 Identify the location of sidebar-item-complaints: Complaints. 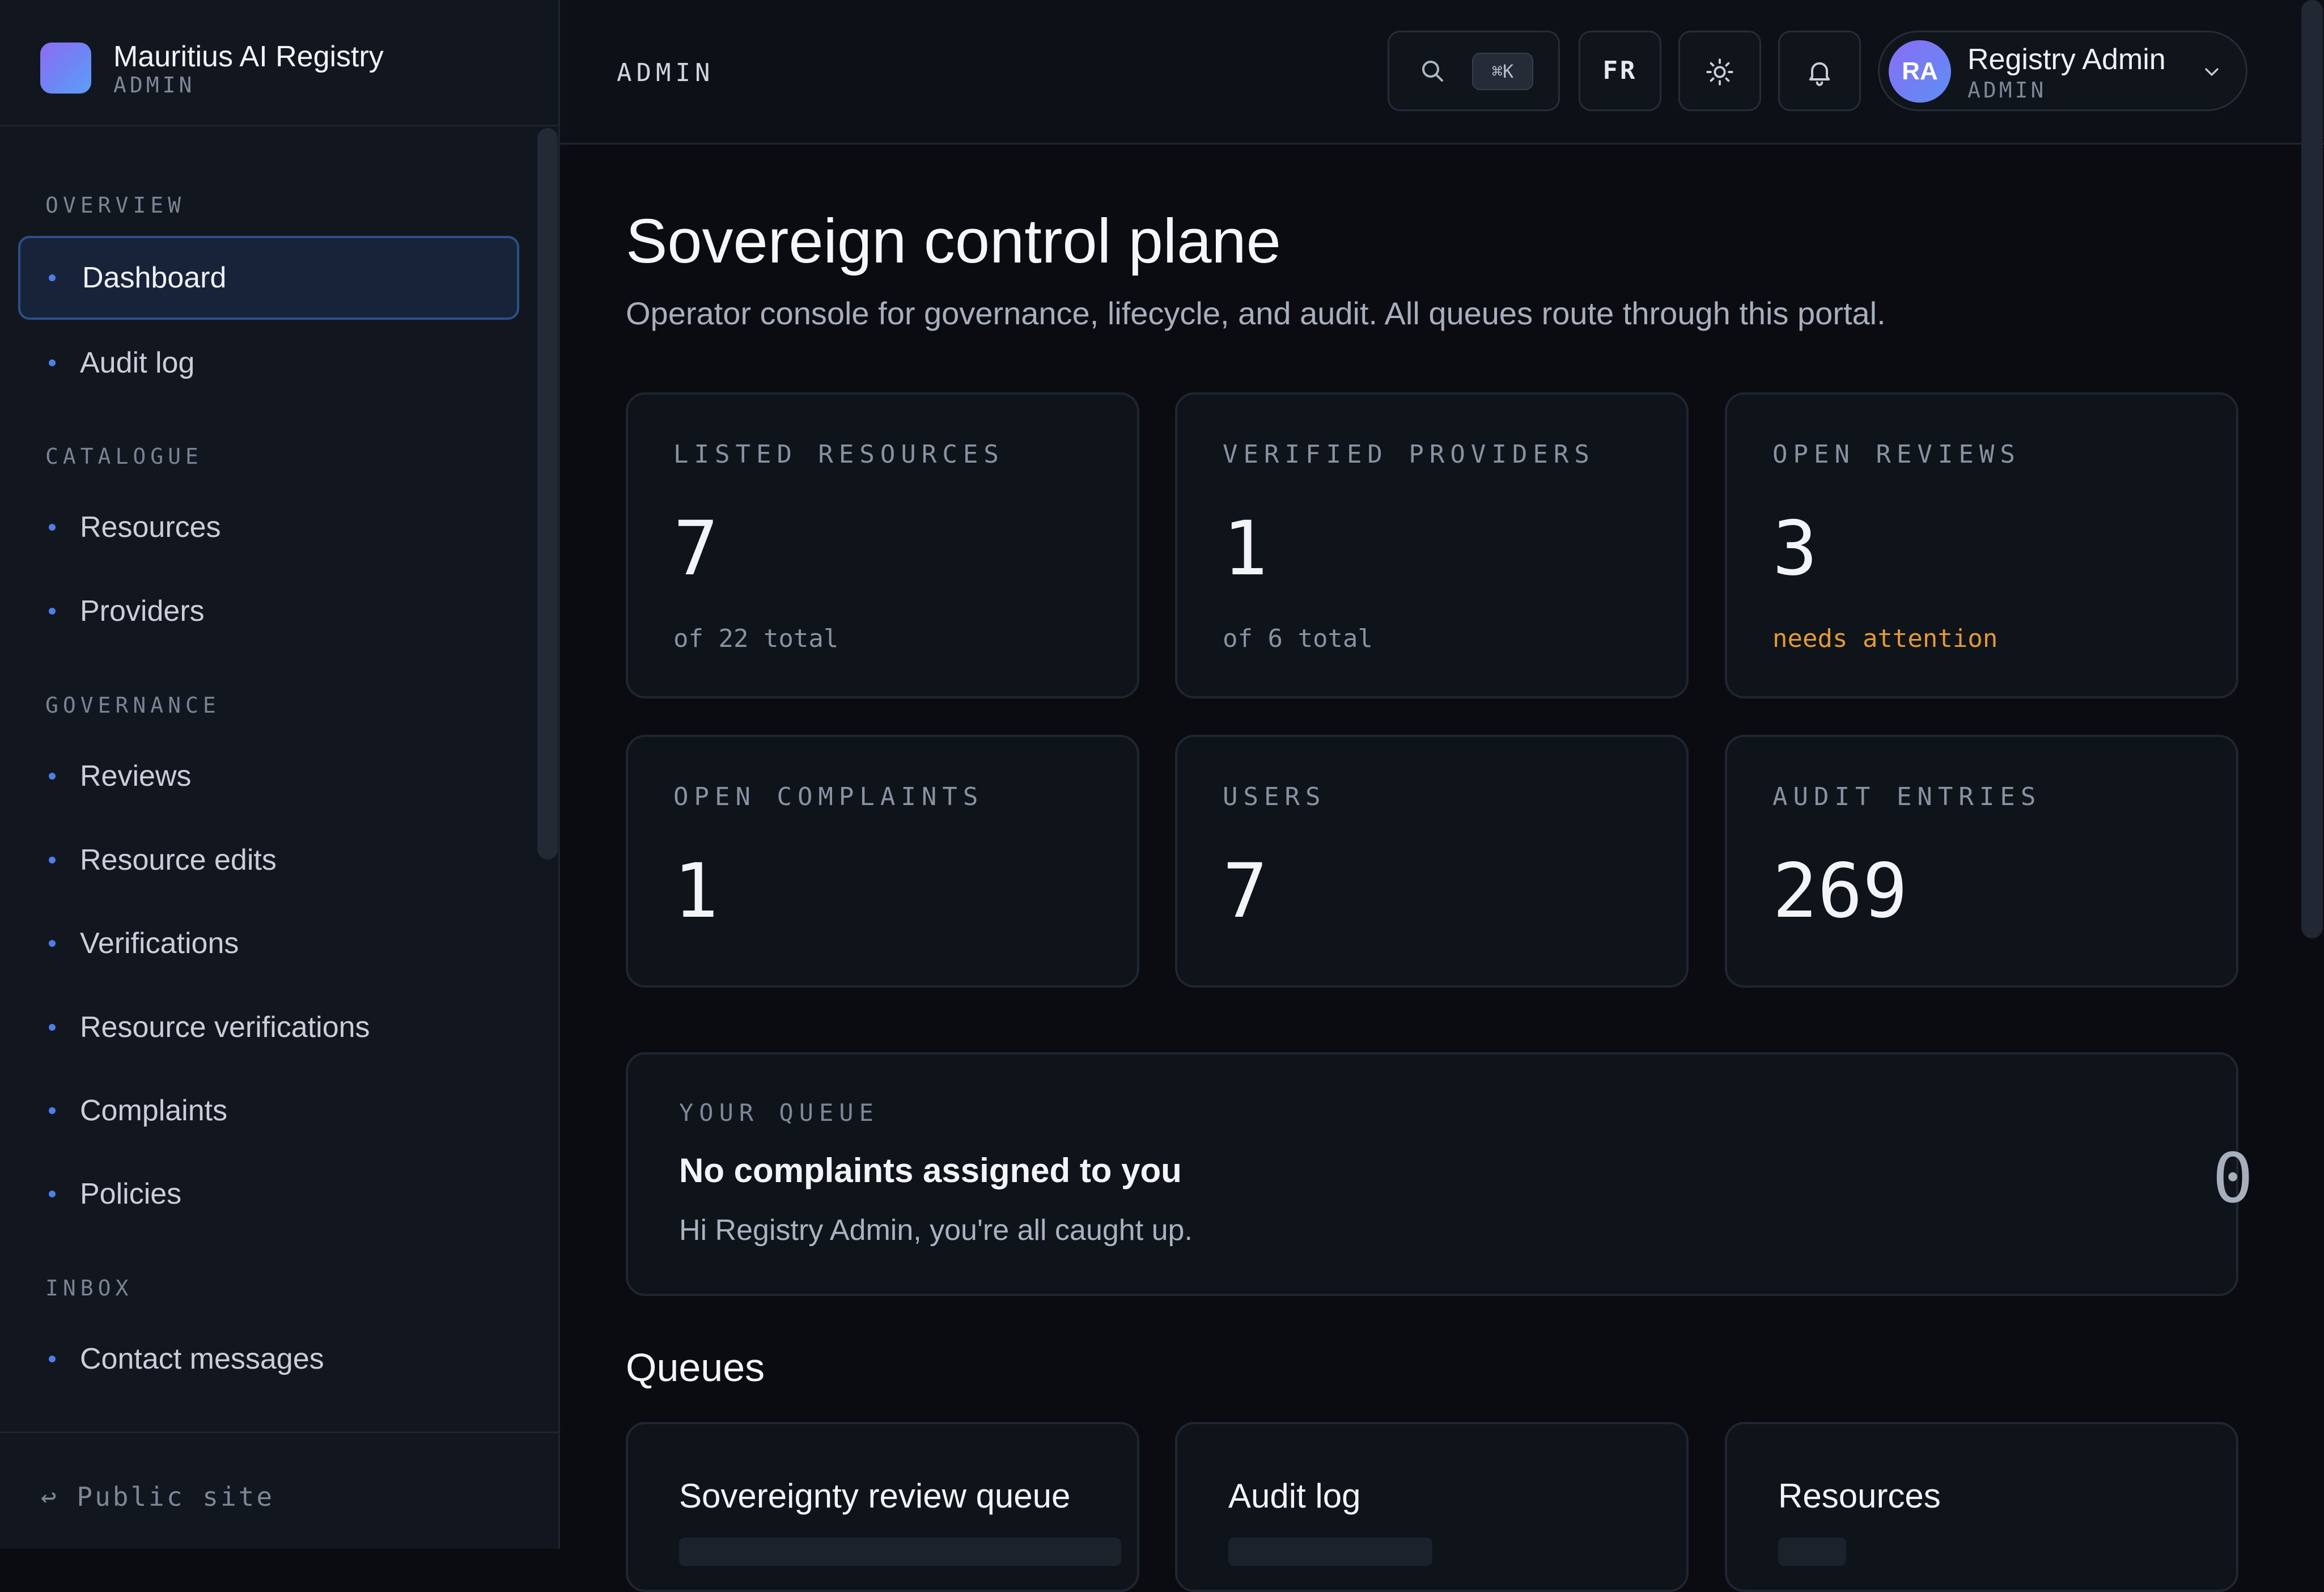
(268, 1111).